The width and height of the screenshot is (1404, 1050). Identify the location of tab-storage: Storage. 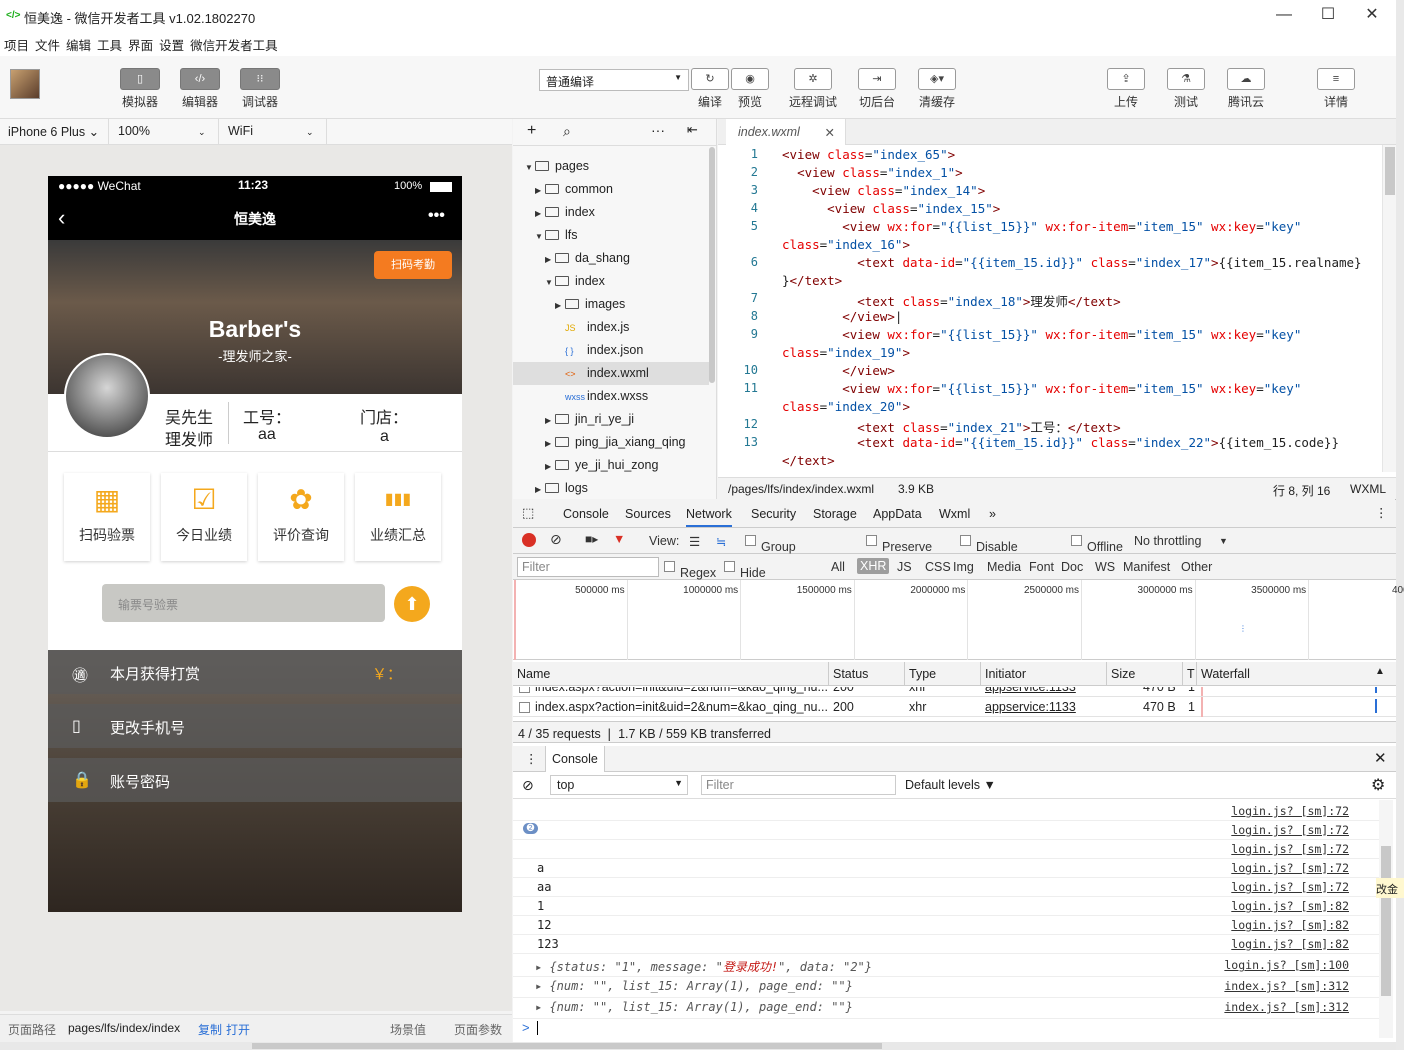
(835, 514).